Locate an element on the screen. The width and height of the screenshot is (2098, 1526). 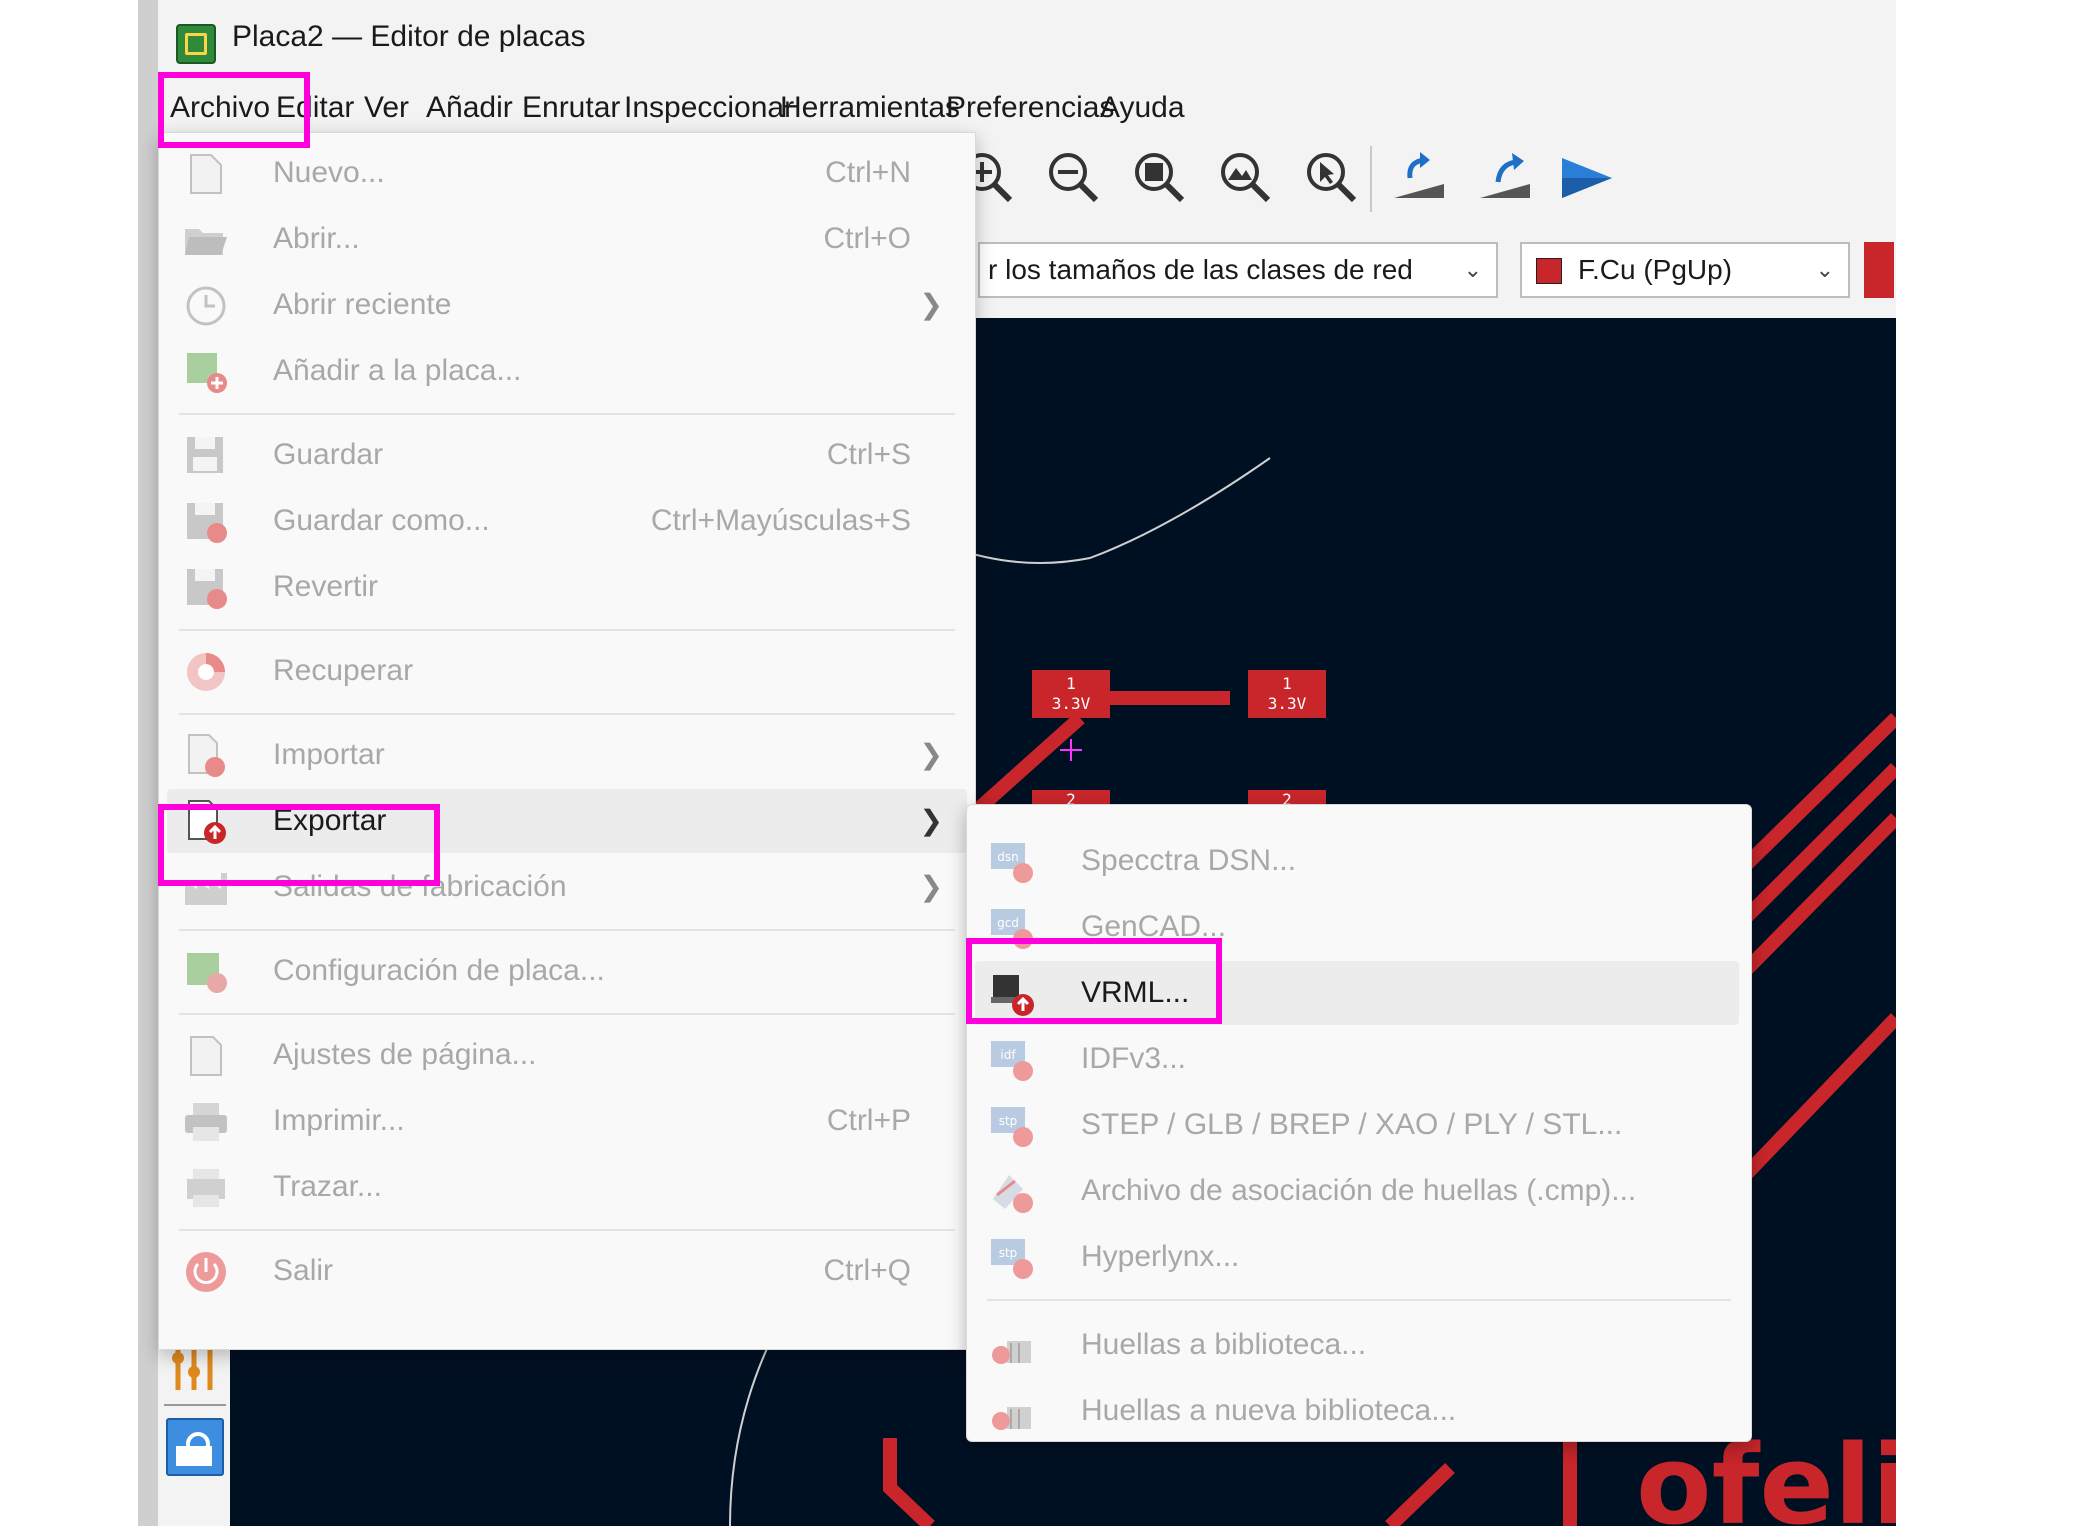
layers-manager-icon is located at coordinates (195, 1447).